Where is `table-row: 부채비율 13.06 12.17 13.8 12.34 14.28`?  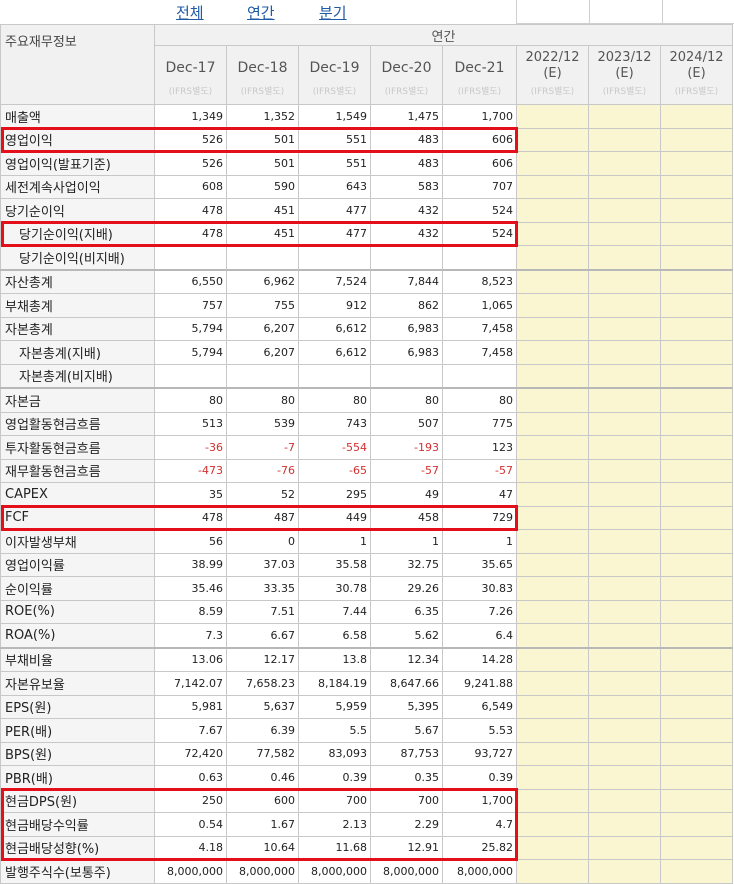
table-row: 부채비율 13.06 12.17 13.8 12.34 14.28 is located at coordinates (366, 659).